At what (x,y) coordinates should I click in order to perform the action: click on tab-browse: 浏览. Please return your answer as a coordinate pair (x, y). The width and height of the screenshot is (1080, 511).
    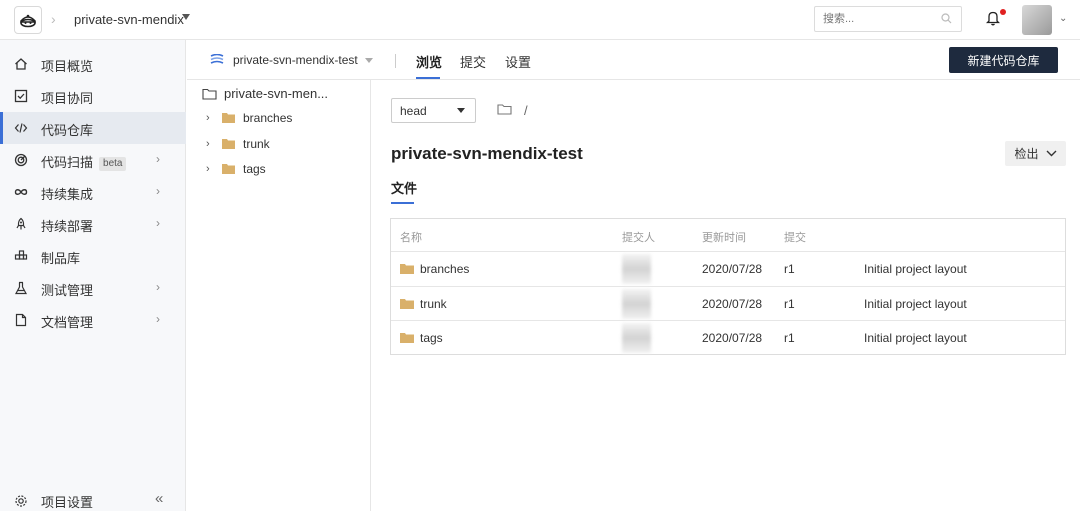
    Looking at the image, I should click on (429, 61).